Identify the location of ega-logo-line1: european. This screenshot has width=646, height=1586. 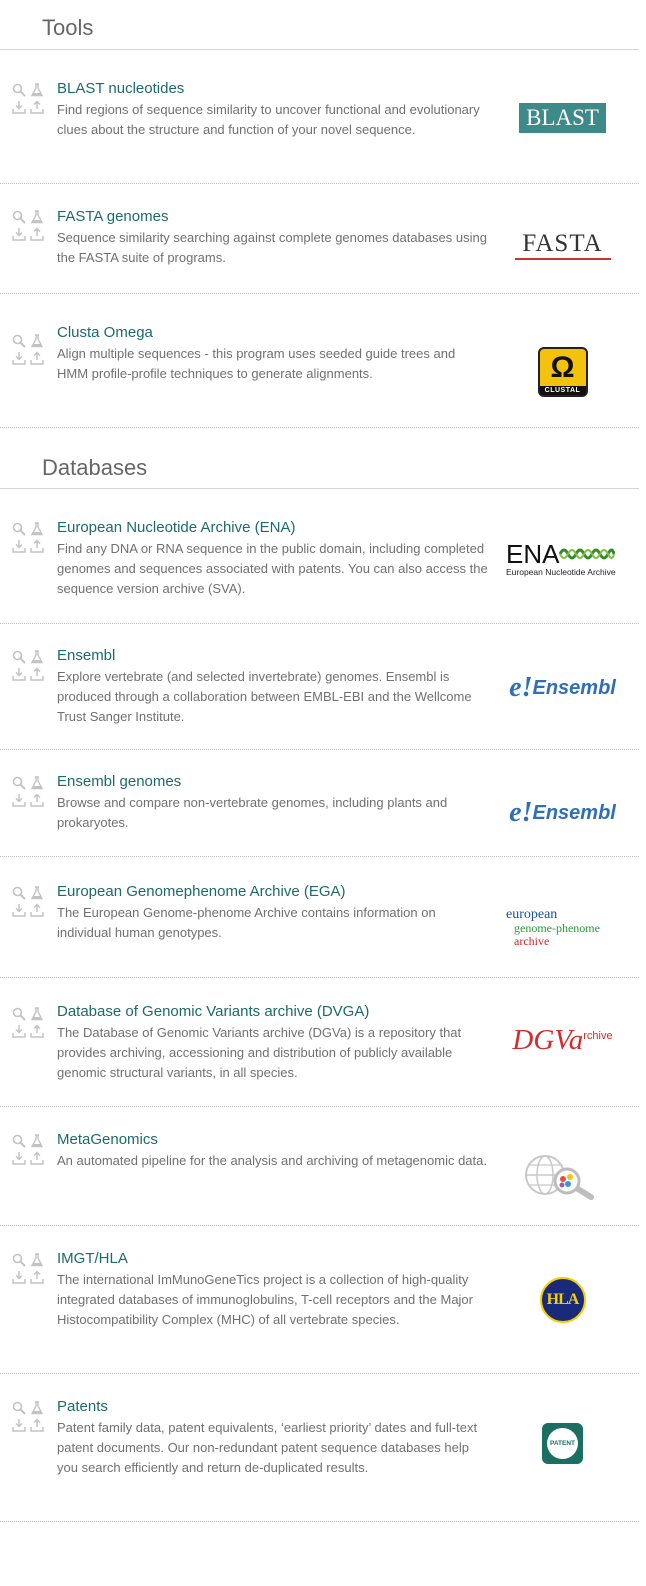
(532, 914).